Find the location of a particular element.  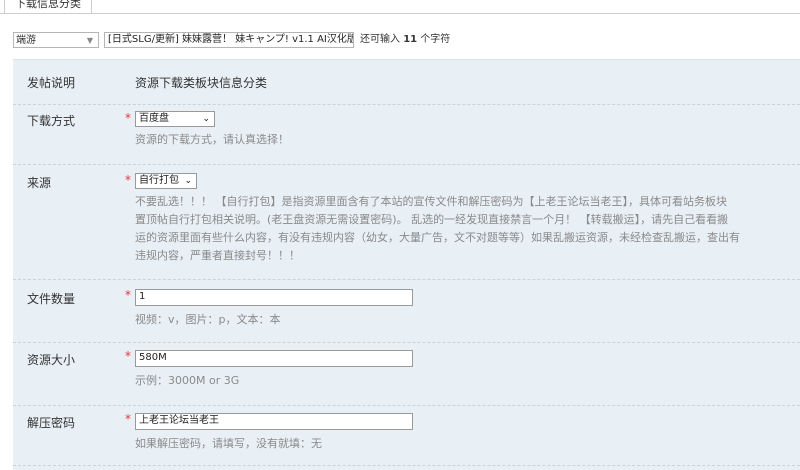

file-count-input: 1 is located at coordinates (274, 297).